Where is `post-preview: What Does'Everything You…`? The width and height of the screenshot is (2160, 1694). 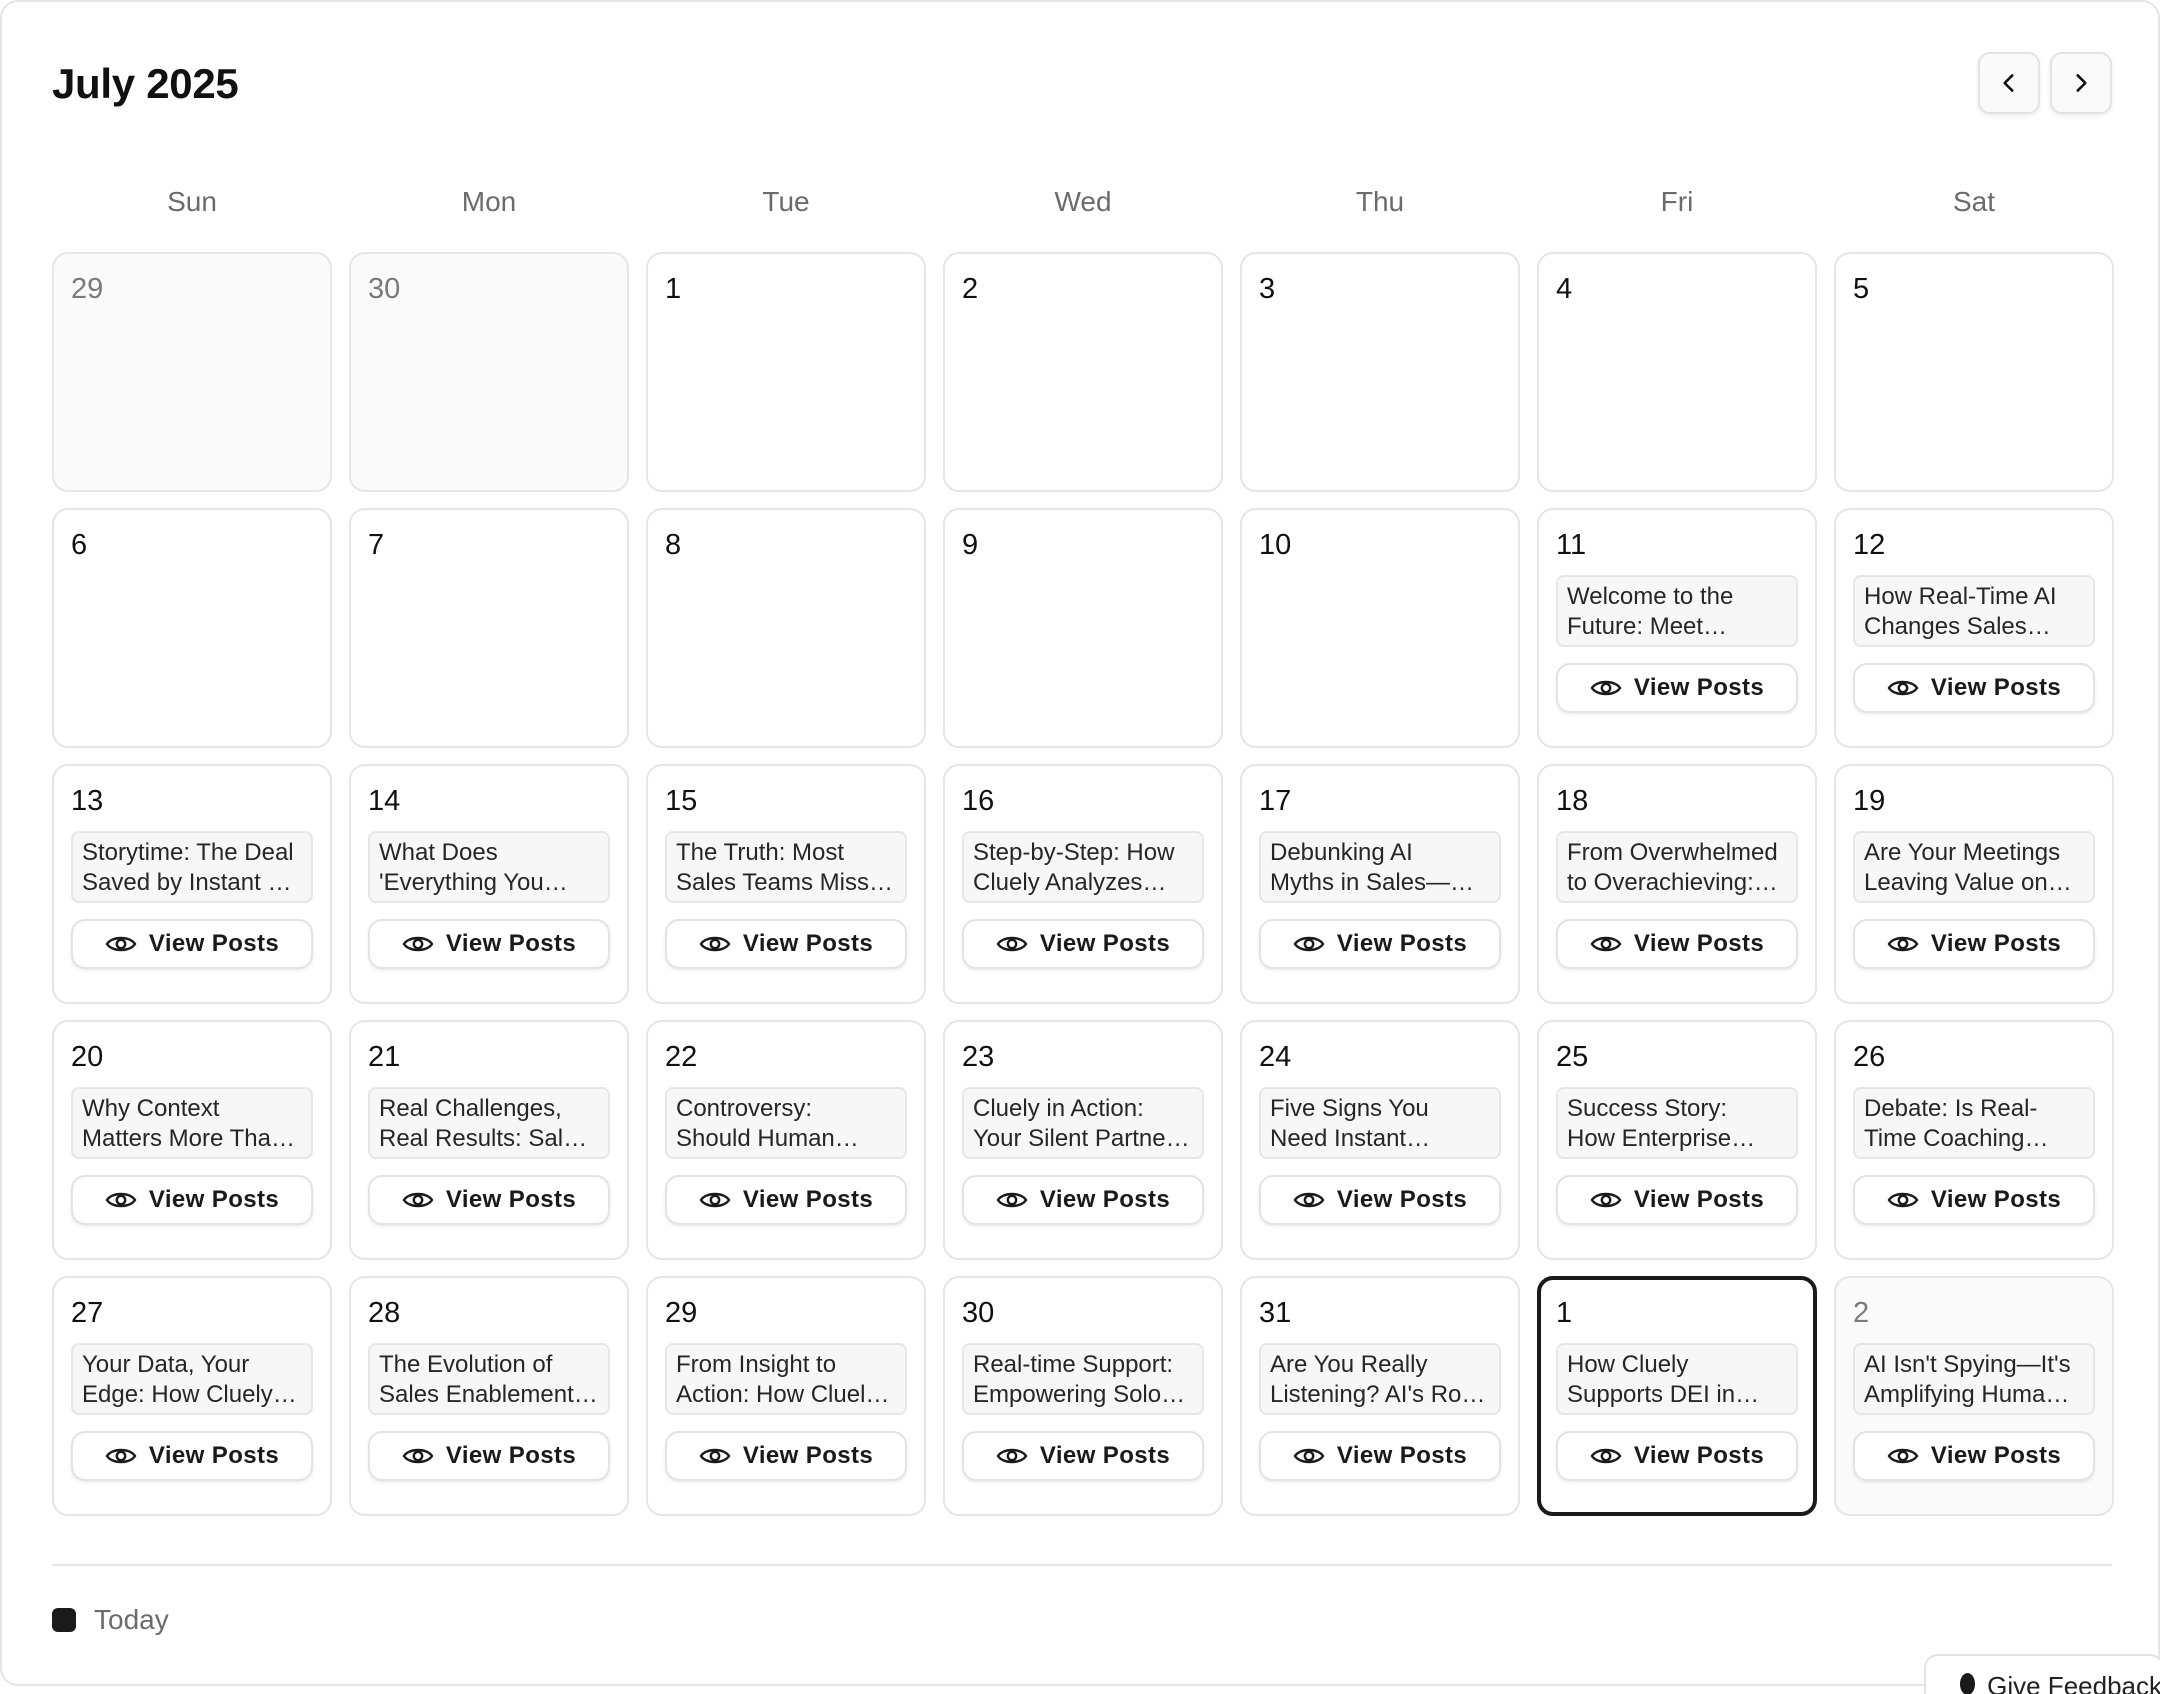 post-preview: What Does'Everything You… is located at coordinates (489, 867).